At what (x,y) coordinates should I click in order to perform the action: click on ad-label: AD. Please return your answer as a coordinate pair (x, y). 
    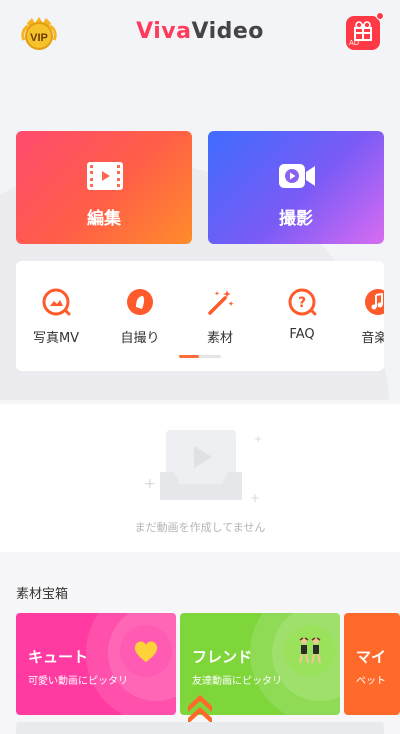
    Looking at the image, I should click on (354, 43).